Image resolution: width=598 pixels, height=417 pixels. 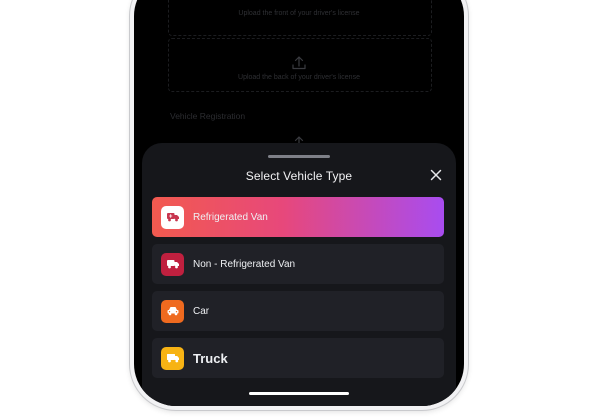 I want to click on close-button, so click(x=436, y=175).